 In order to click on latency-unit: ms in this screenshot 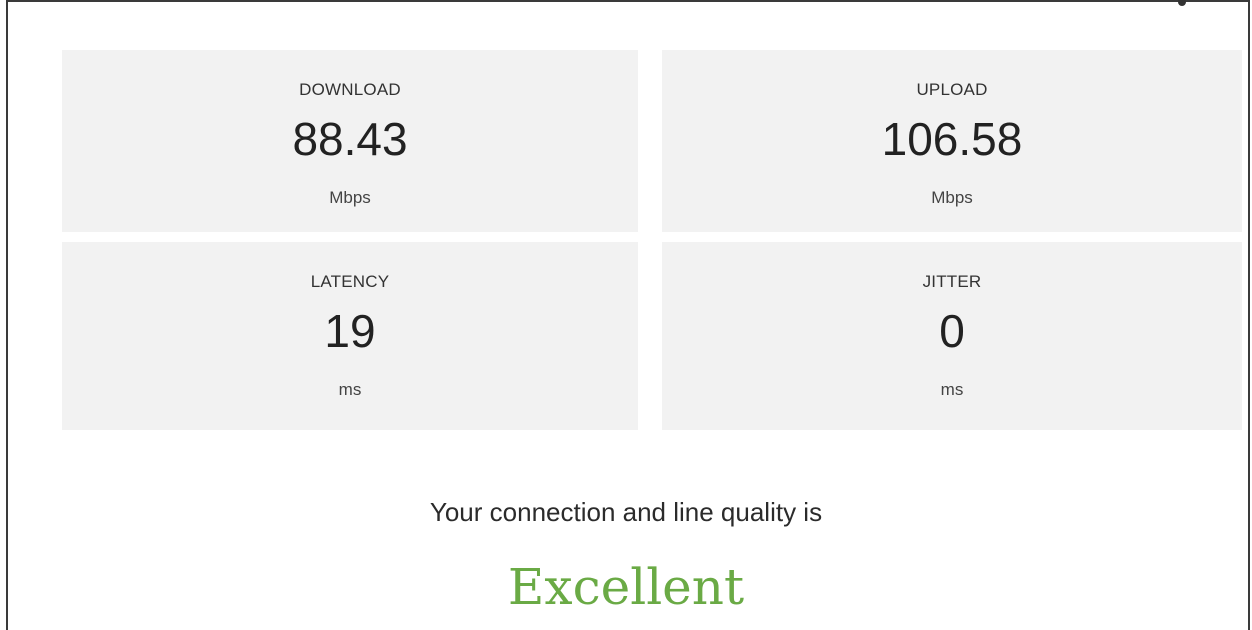, I will do `click(350, 389)`.